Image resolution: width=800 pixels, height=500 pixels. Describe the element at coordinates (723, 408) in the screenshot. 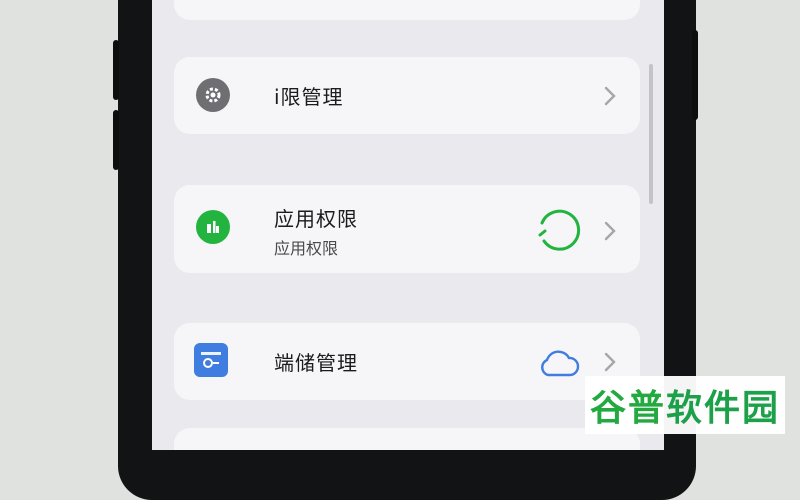

I see `watermark-part2: 软件园` at that location.